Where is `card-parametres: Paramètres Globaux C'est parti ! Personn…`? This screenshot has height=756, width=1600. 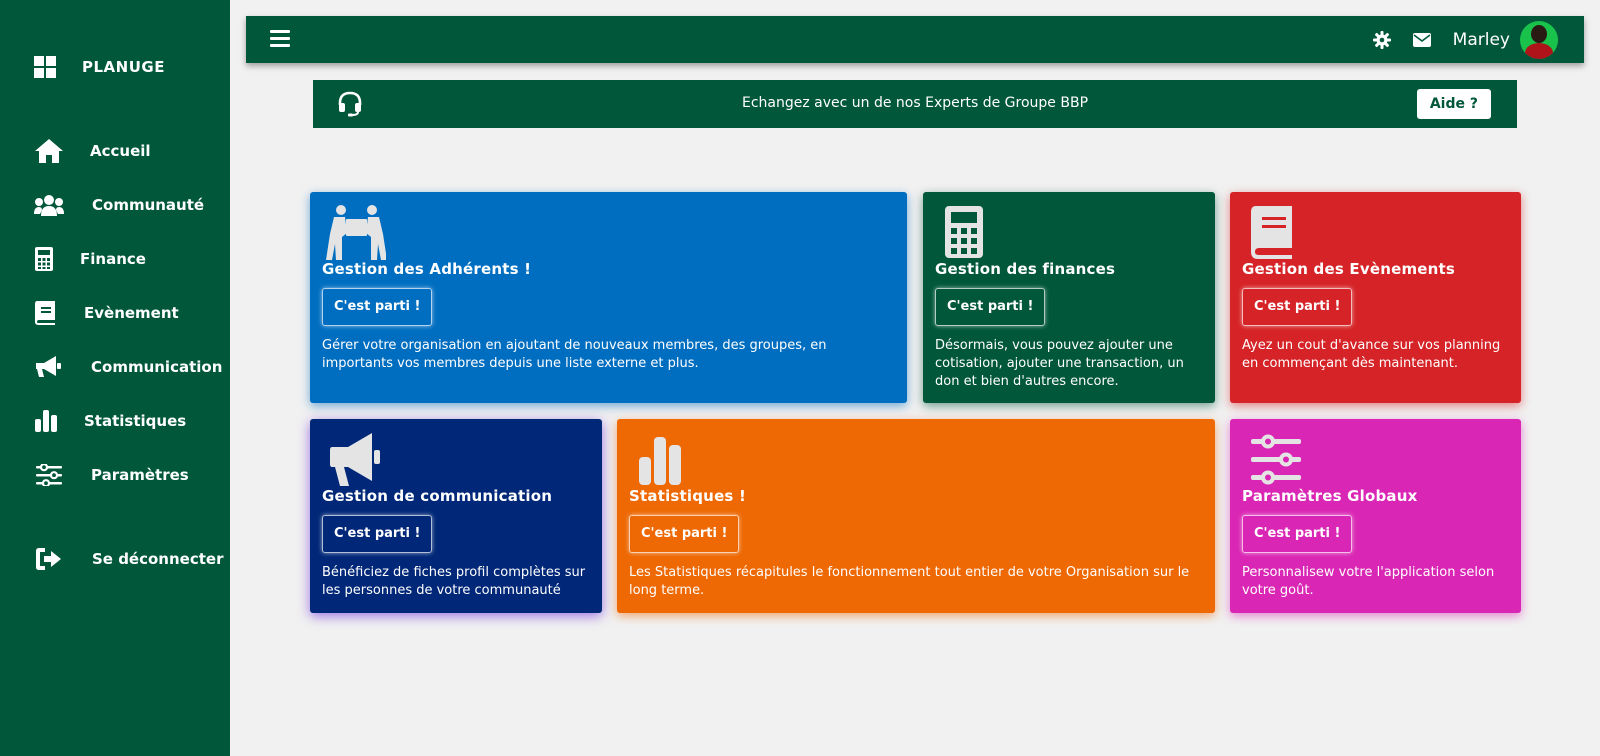 card-parametres: Paramètres Globaux C'est parti ! Personn… is located at coordinates (1375, 516).